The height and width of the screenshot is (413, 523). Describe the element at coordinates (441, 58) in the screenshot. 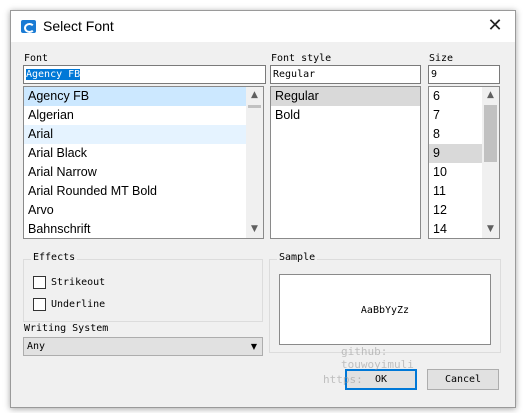

I see `size-label: Size` at that location.